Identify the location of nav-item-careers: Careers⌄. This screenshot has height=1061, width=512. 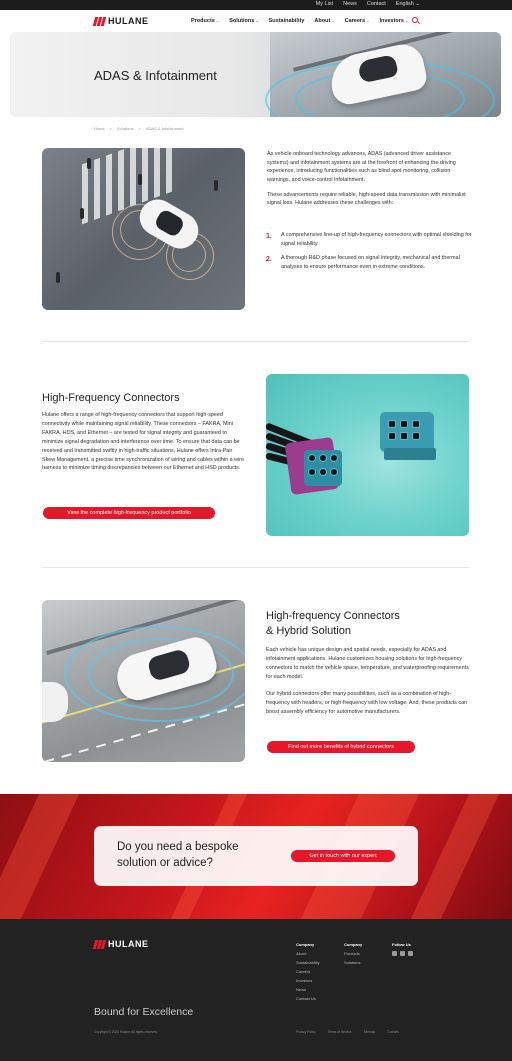
(357, 21).